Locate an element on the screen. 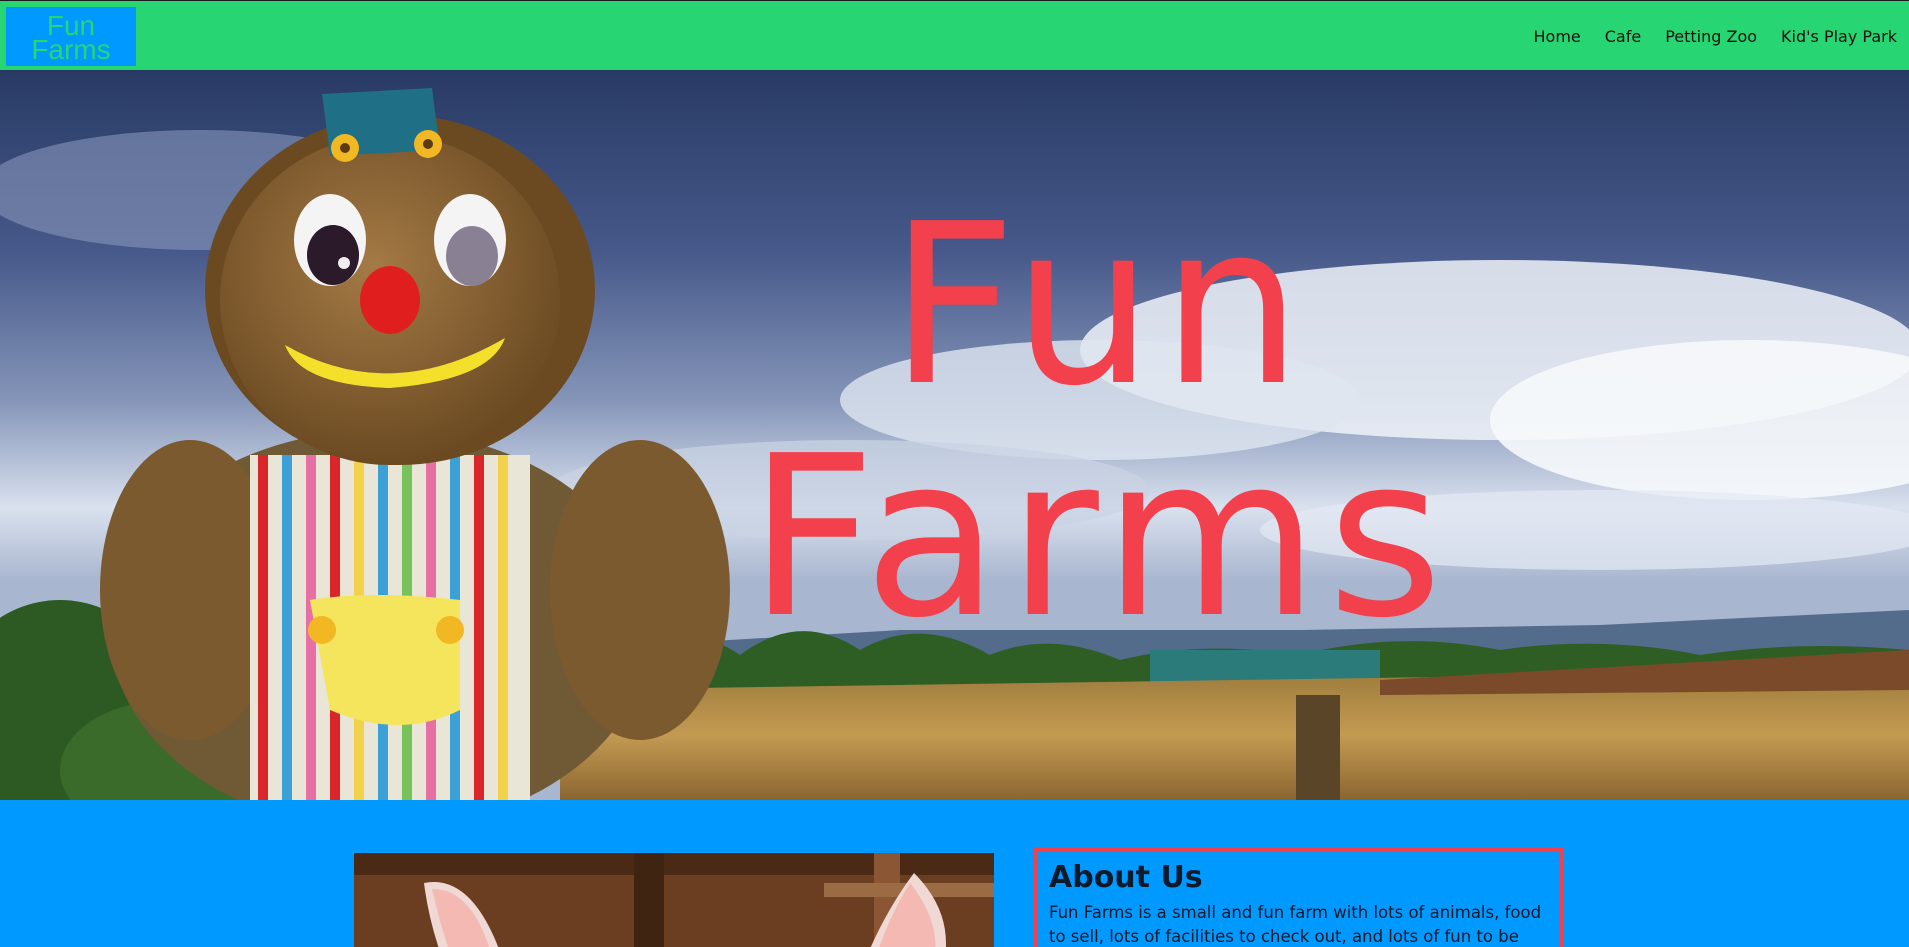 The image size is (1909, 947). nav-links: Home Cafe Petting Zoo Kid's Play Park is located at coordinates (1704, 36).